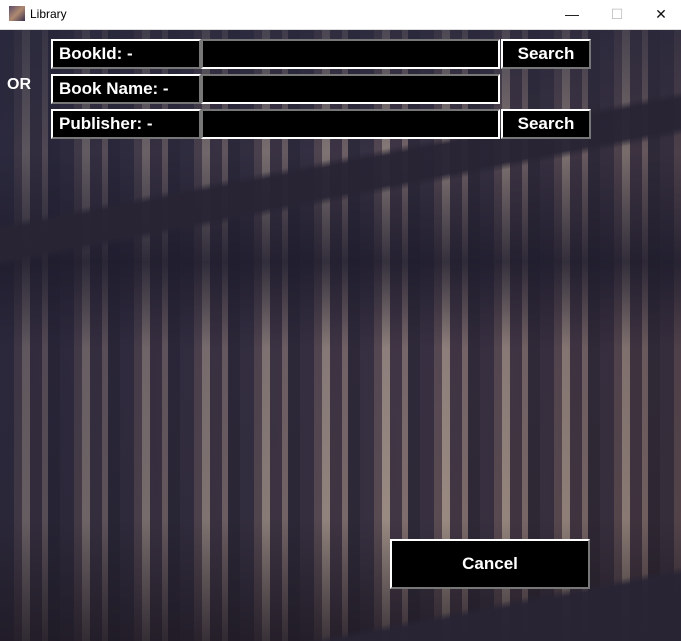  What do you see at coordinates (126, 54) in the screenshot?
I see `bookid-label: BookId: -` at bounding box center [126, 54].